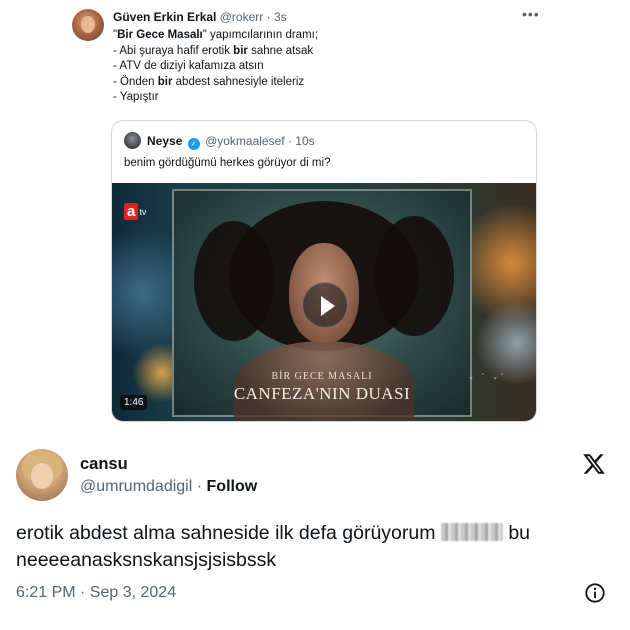  Describe the element at coordinates (136, 486) in the screenshot. I see `author-handle: @umrumdadigil` at that location.